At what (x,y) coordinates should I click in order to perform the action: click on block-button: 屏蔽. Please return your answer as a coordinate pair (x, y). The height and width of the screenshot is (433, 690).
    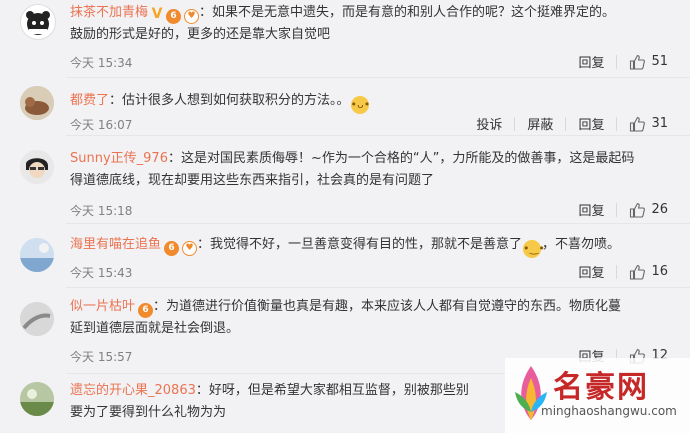
    Looking at the image, I should click on (540, 123).